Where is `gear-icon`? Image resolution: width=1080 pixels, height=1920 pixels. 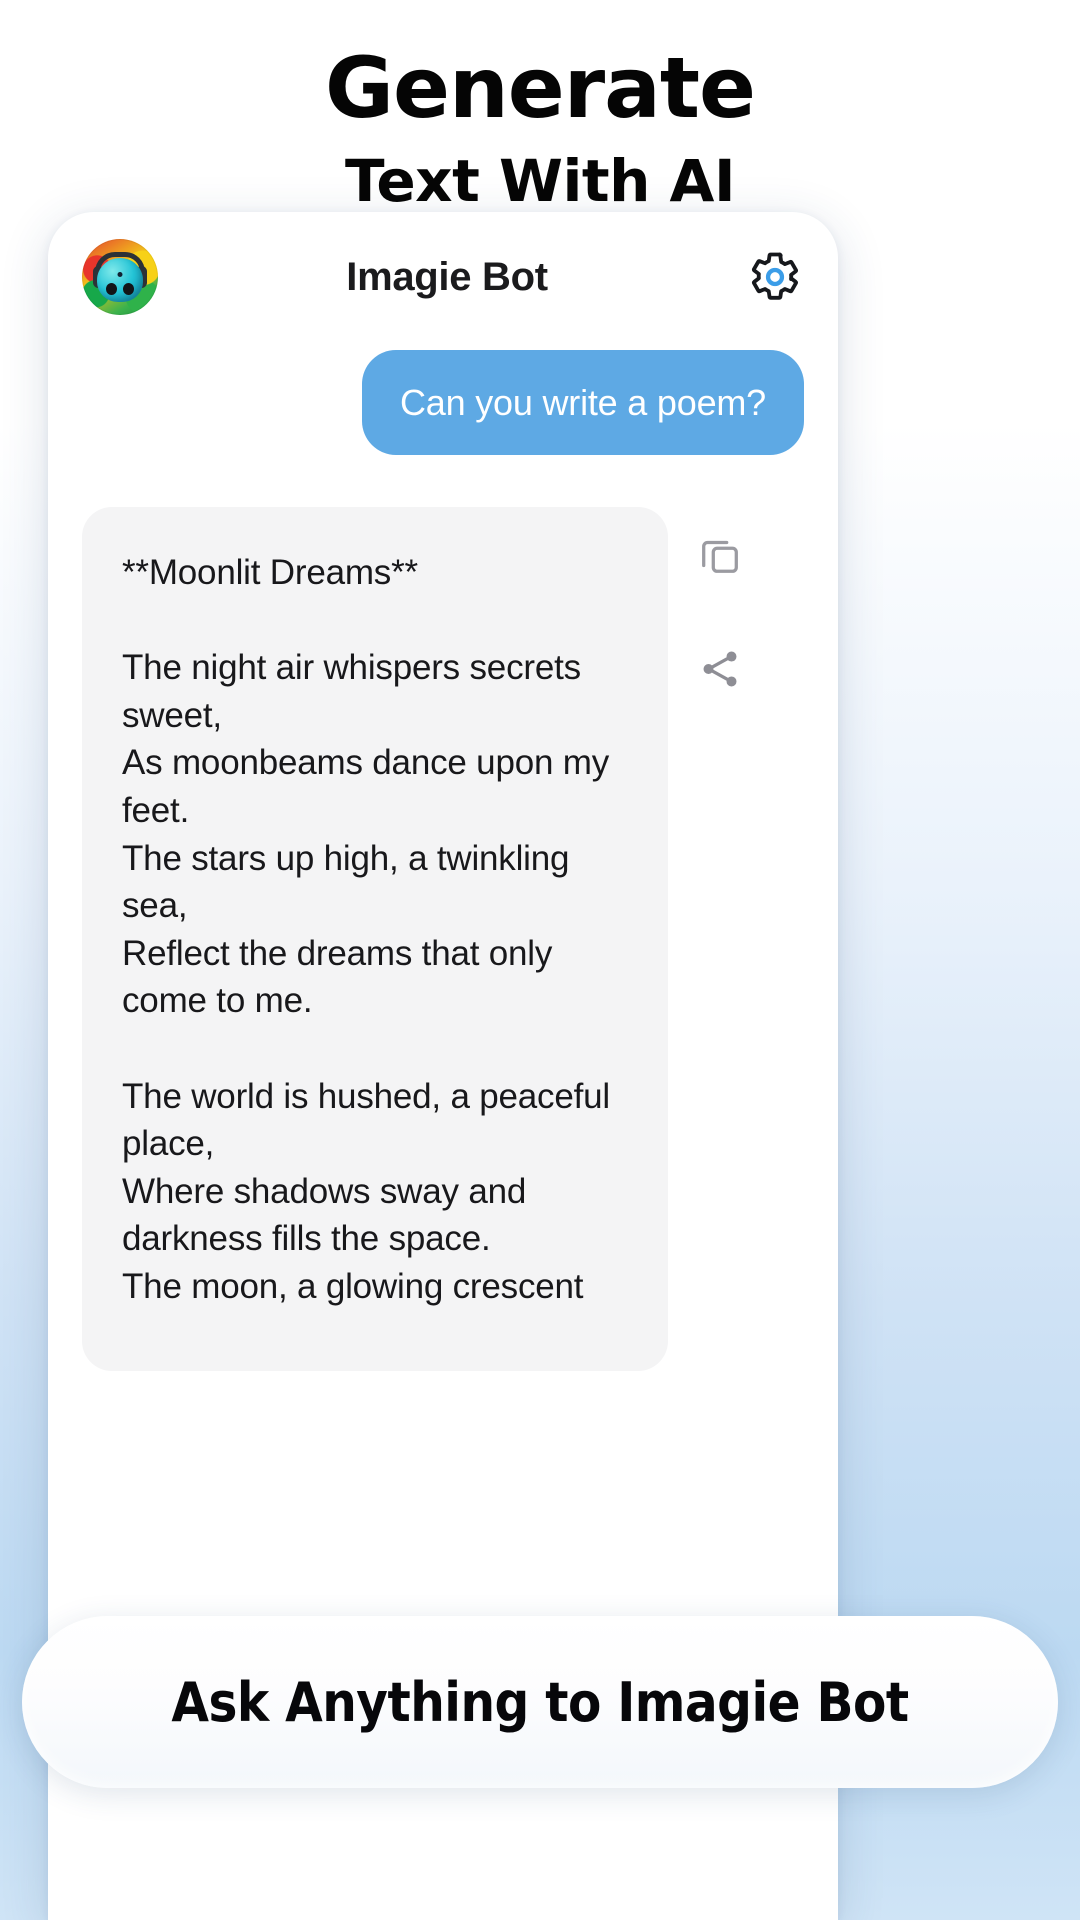
gear-icon is located at coordinates (774, 276).